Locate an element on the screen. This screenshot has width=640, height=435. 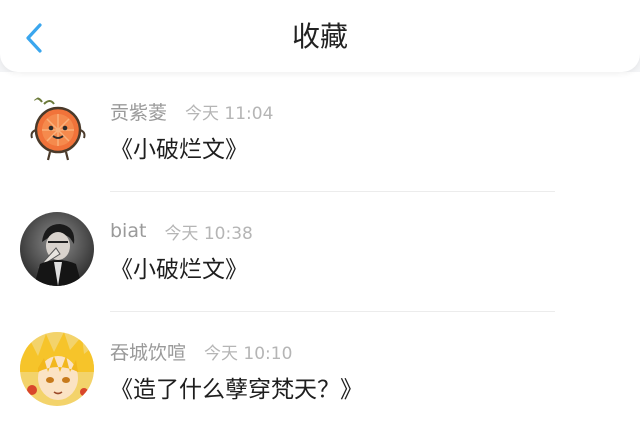
timestamp: 今天 11:04 is located at coordinates (229, 113).